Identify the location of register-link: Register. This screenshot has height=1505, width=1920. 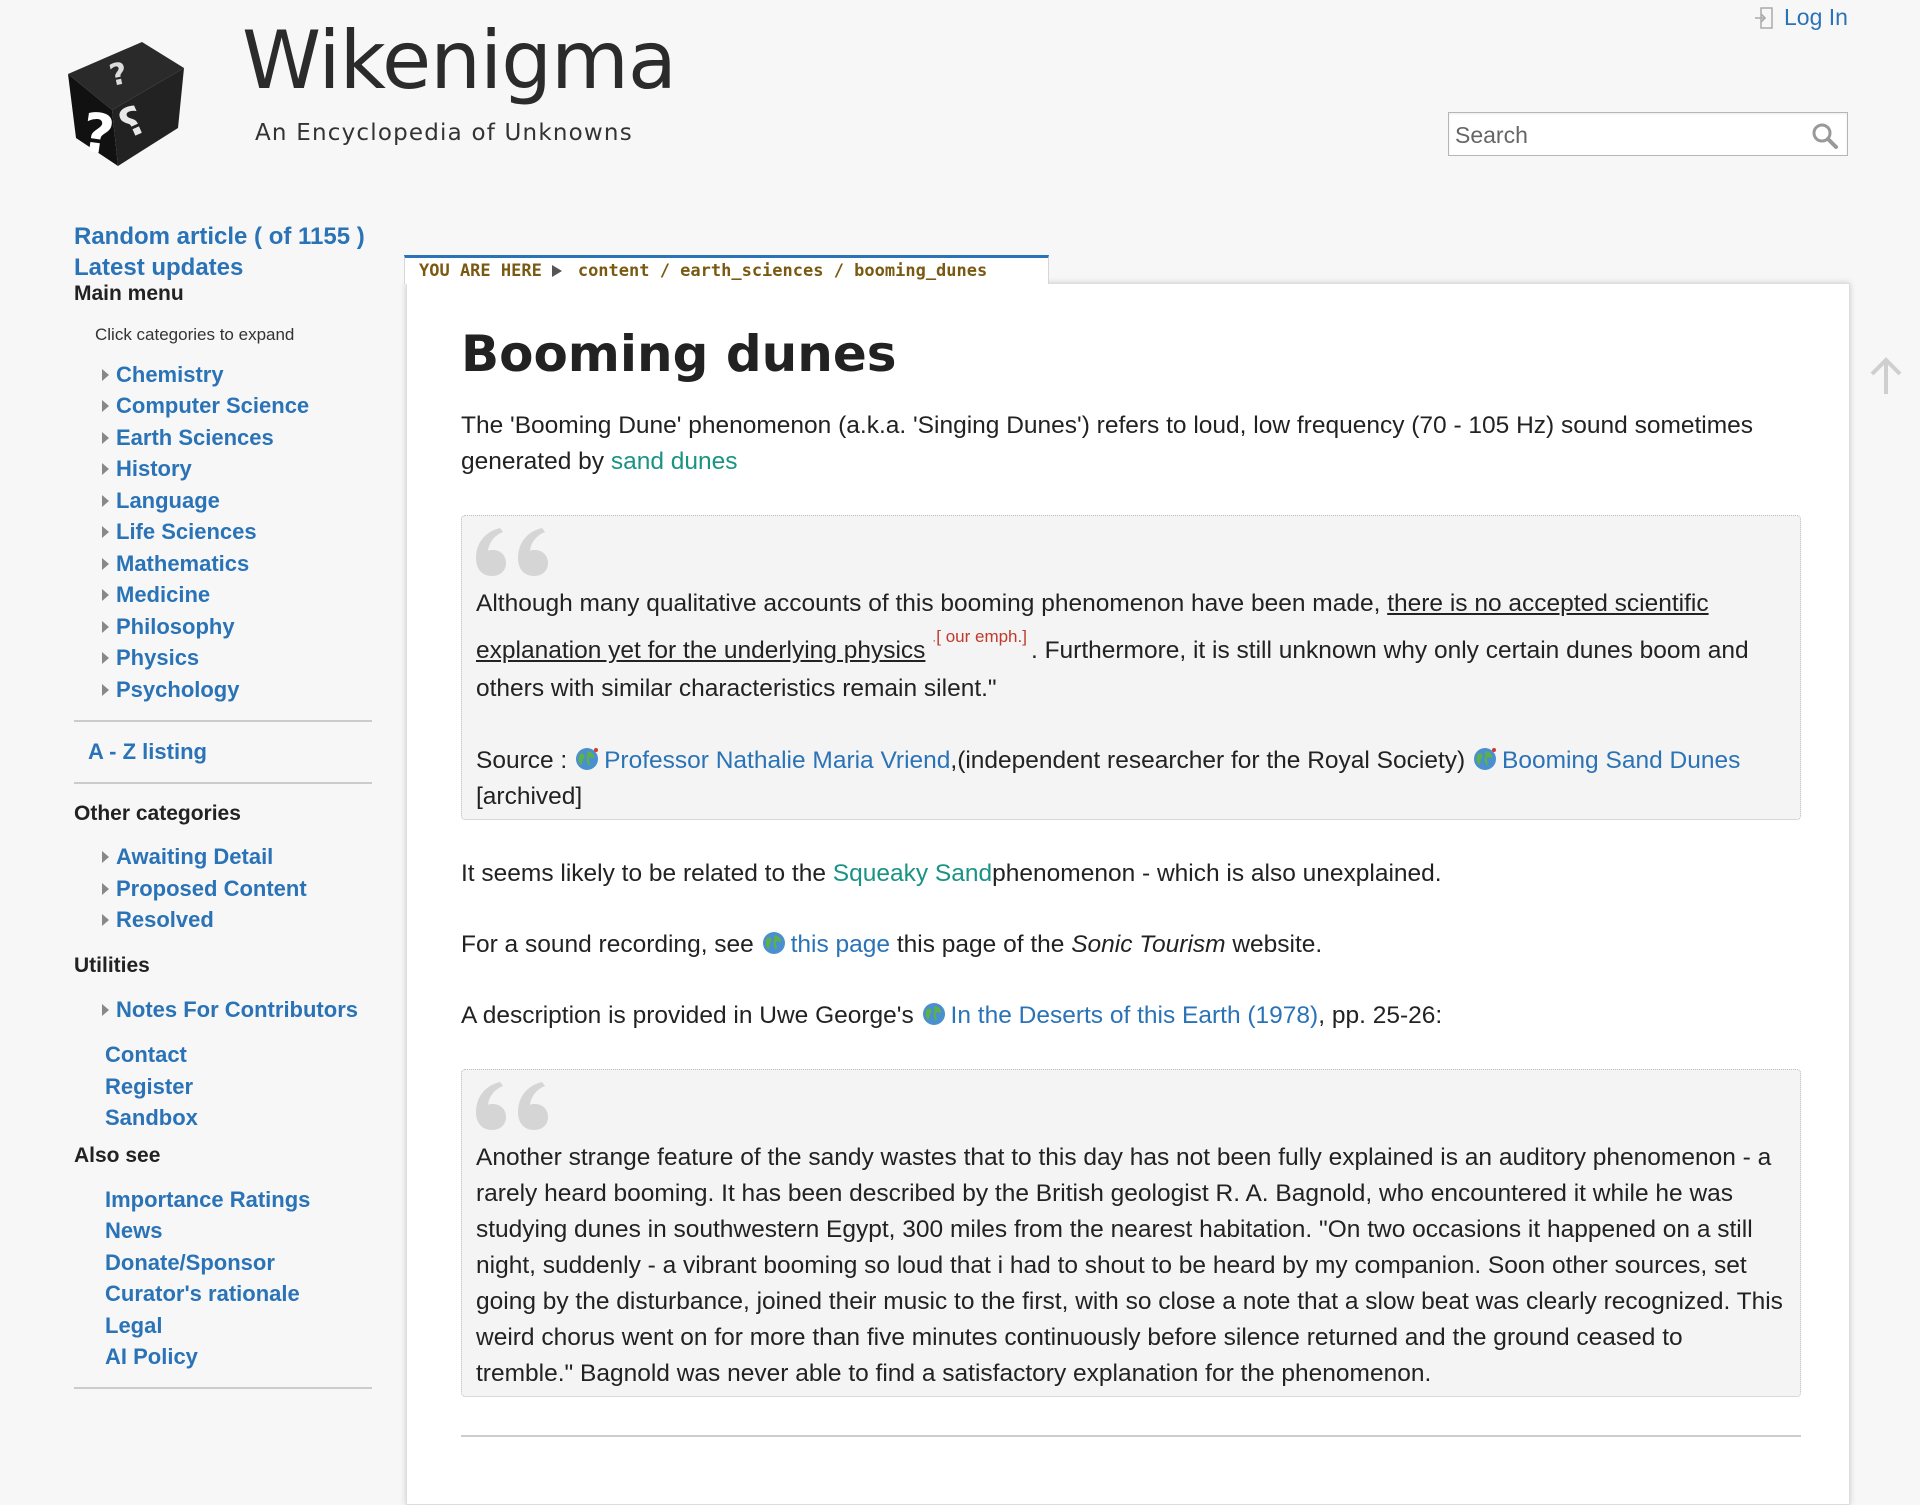
(149, 1087).